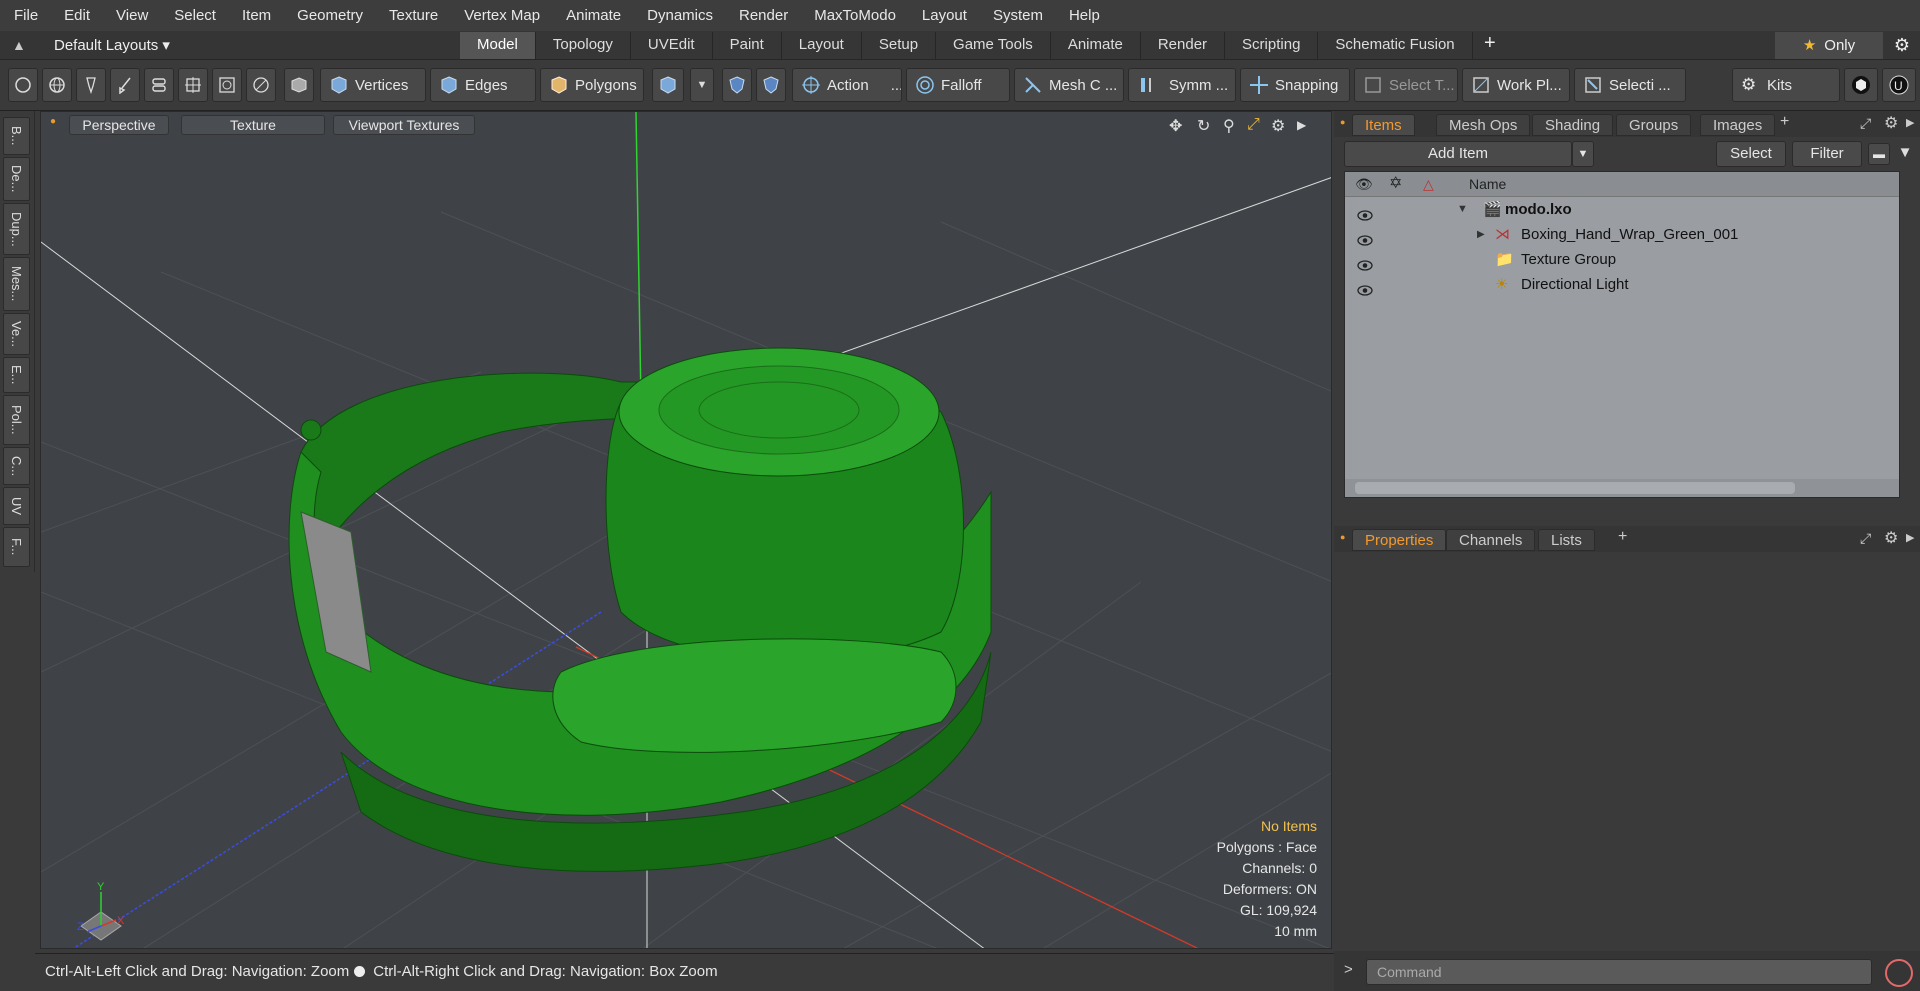  What do you see at coordinates (1566, 540) in the screenshot?
I see `tab-lists: Lists` at bounding box center [1566, 540].